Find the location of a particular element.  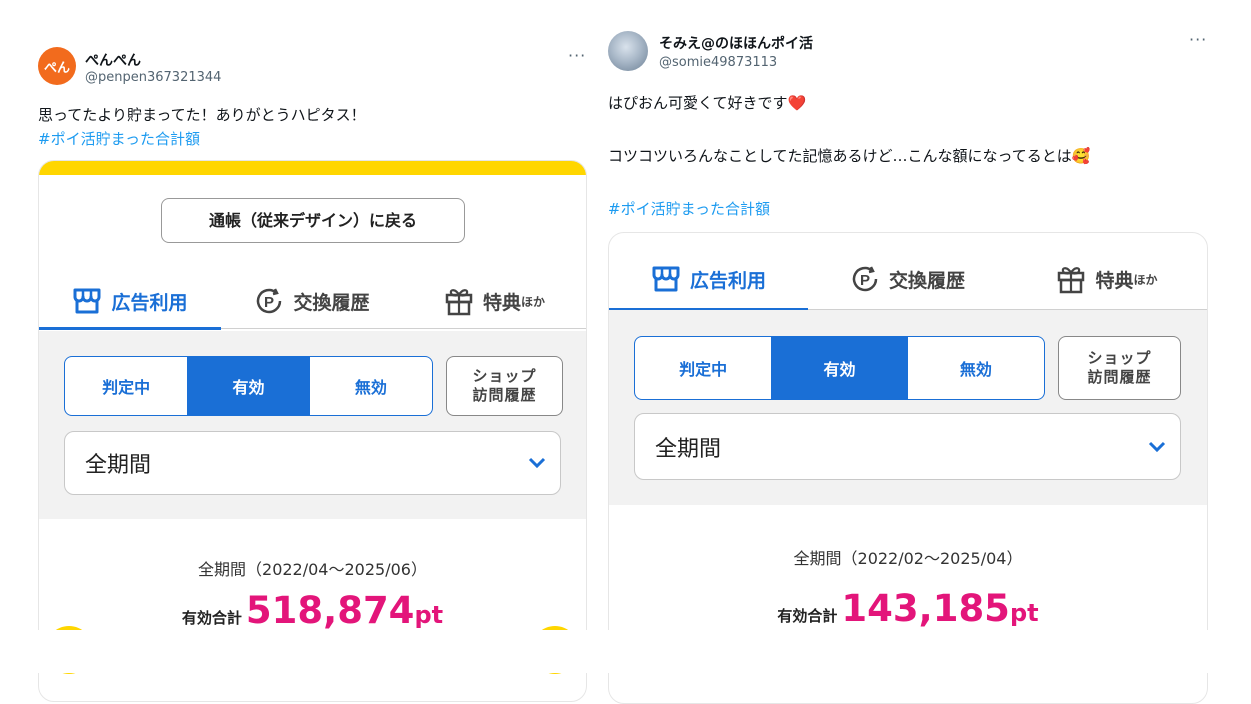

brand-bar is located at coordinates (312, 168).